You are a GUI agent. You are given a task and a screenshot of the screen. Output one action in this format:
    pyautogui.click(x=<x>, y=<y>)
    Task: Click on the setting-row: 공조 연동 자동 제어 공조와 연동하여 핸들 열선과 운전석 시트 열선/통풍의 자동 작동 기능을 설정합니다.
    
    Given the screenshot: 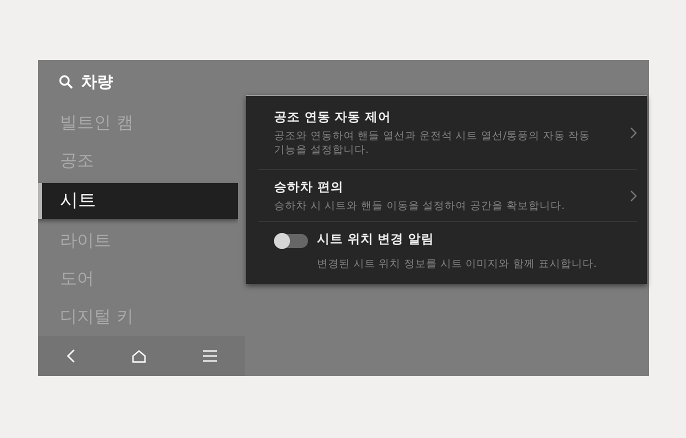 What is the action you would take?
    pyautogui.click(x=447, y=133)
    